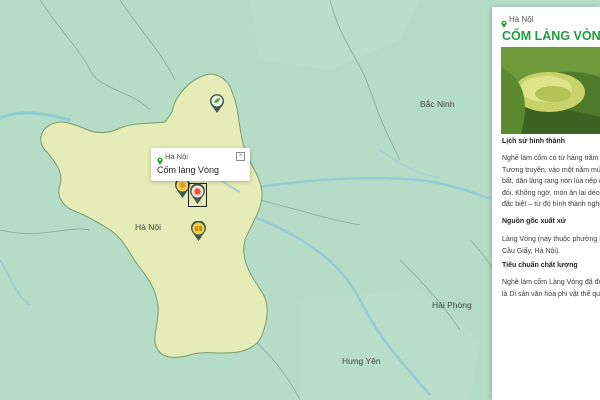 Image resolution: width=600 pixels, height=400 pixels. Describe the element at coordinates (534, 221) in the screenshot. I see `section-title-origin: Nguồn gốc xuất xứ` at that location.